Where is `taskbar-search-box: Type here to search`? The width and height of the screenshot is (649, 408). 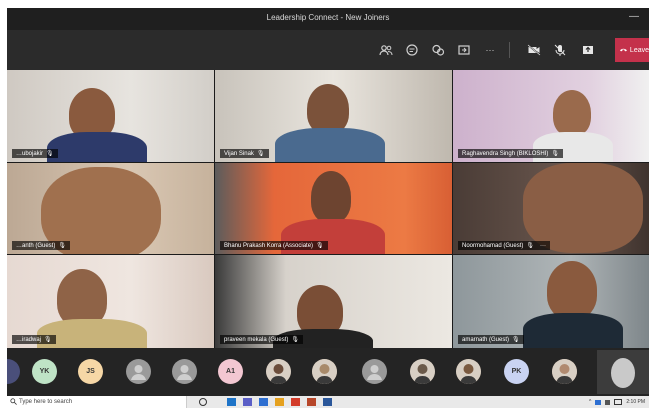 taskbar-search-box: Type here to search is located at coordinates (97, 402).